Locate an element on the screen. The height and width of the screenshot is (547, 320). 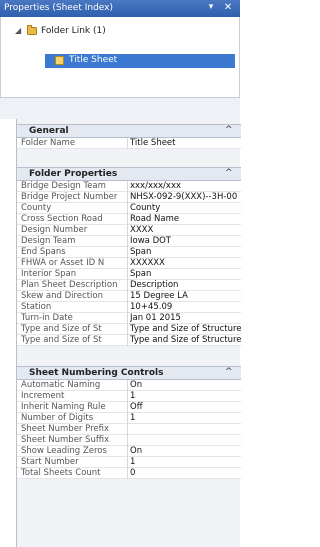
property-row: Increment 1 is located at coordinates (129, 396).